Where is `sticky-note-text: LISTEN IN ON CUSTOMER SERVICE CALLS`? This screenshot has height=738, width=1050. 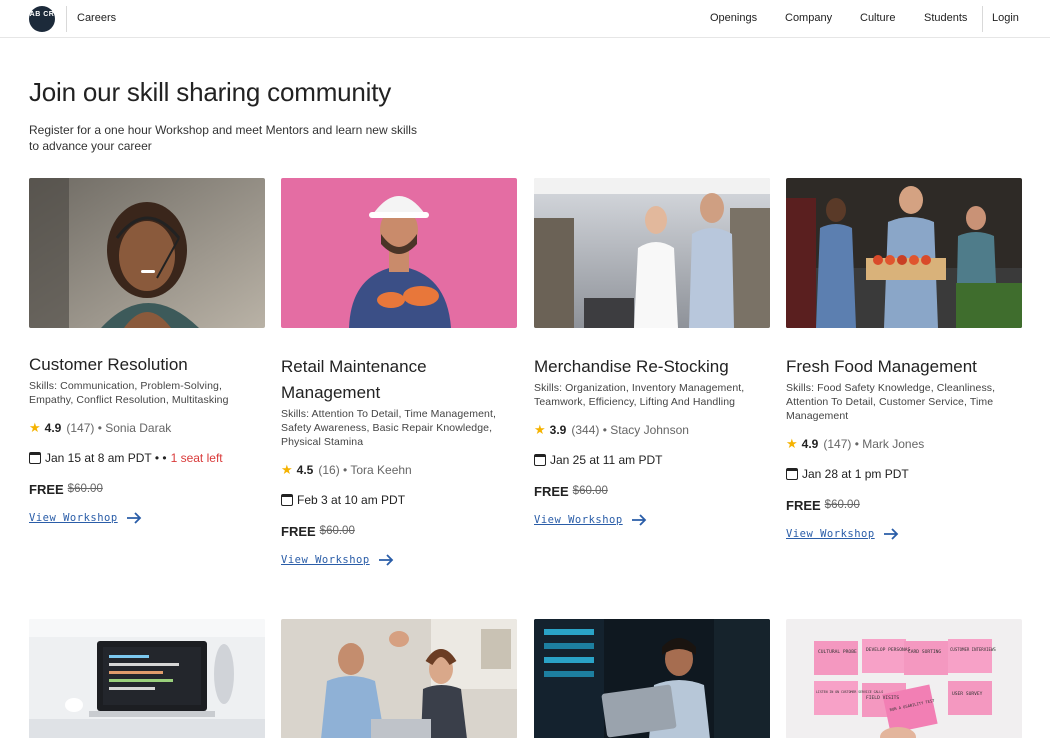
sticky-note-text: LISTEN IN ON CUSTOMER SERVICE CALLS is located at coordinates (849, 692).